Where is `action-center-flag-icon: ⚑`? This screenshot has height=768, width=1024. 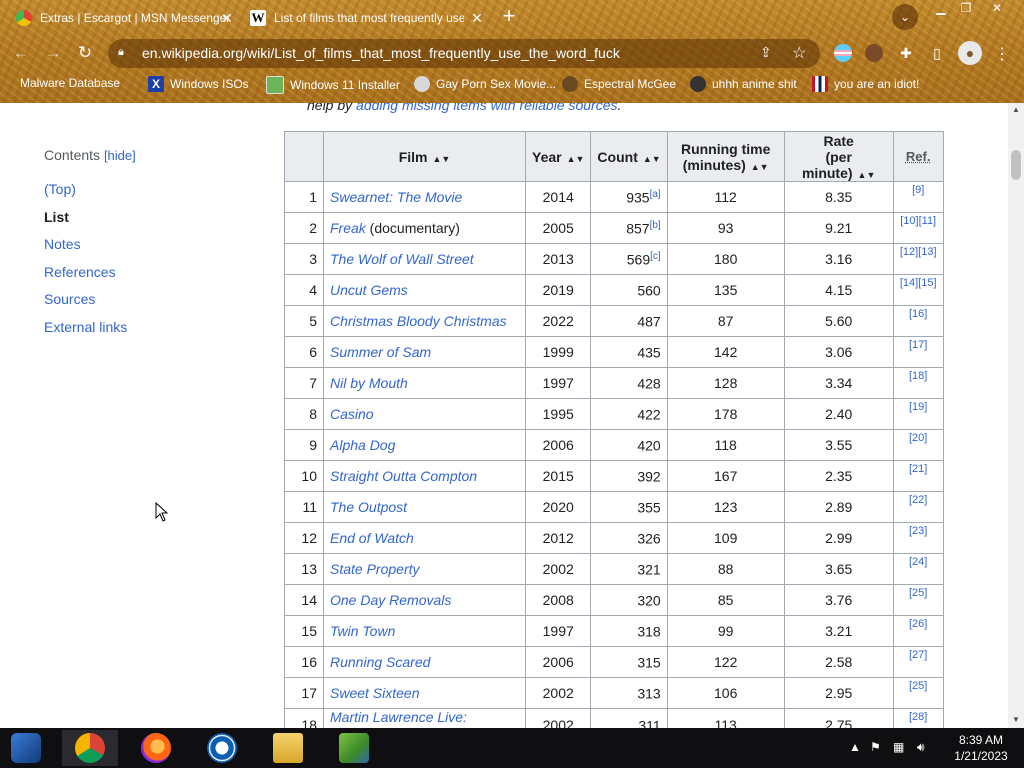
action-center-flag-icon: ⚑ is located at coordinates (875, 747).